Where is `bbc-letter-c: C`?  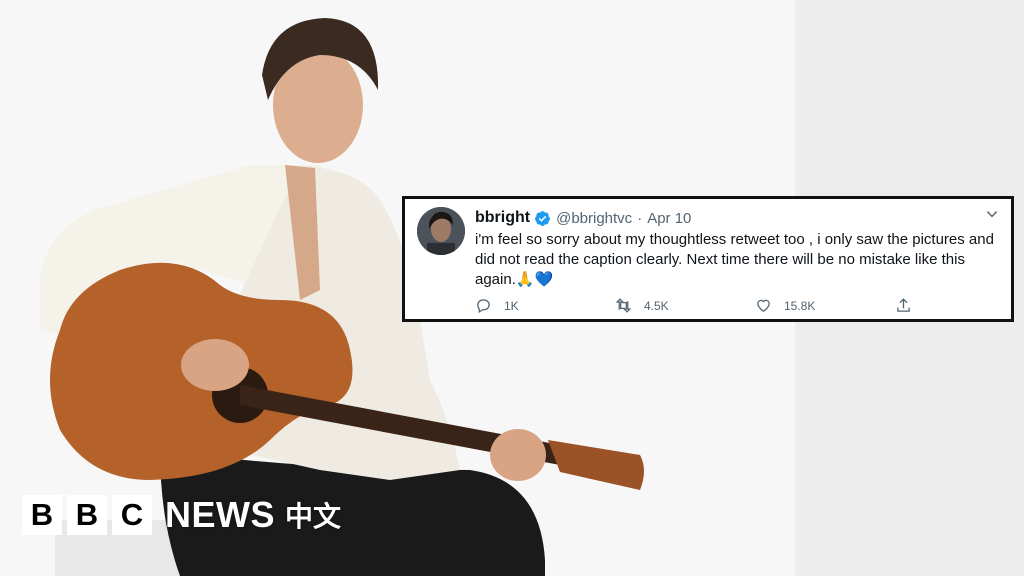 bbc-letter-c: C is located at coordinates (132, 515).